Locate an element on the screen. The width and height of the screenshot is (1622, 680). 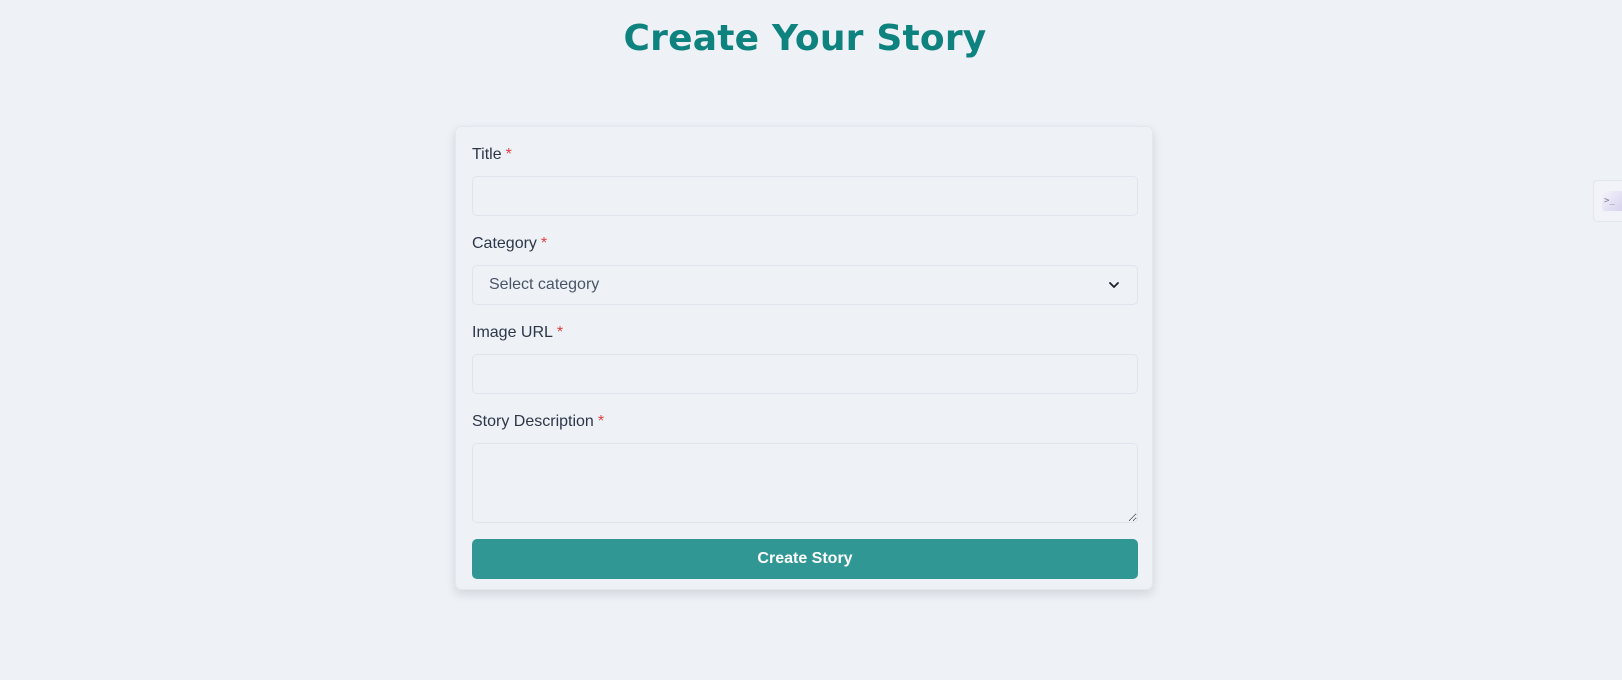
category-selected-value: Select category is located at coordinates (544, 284).